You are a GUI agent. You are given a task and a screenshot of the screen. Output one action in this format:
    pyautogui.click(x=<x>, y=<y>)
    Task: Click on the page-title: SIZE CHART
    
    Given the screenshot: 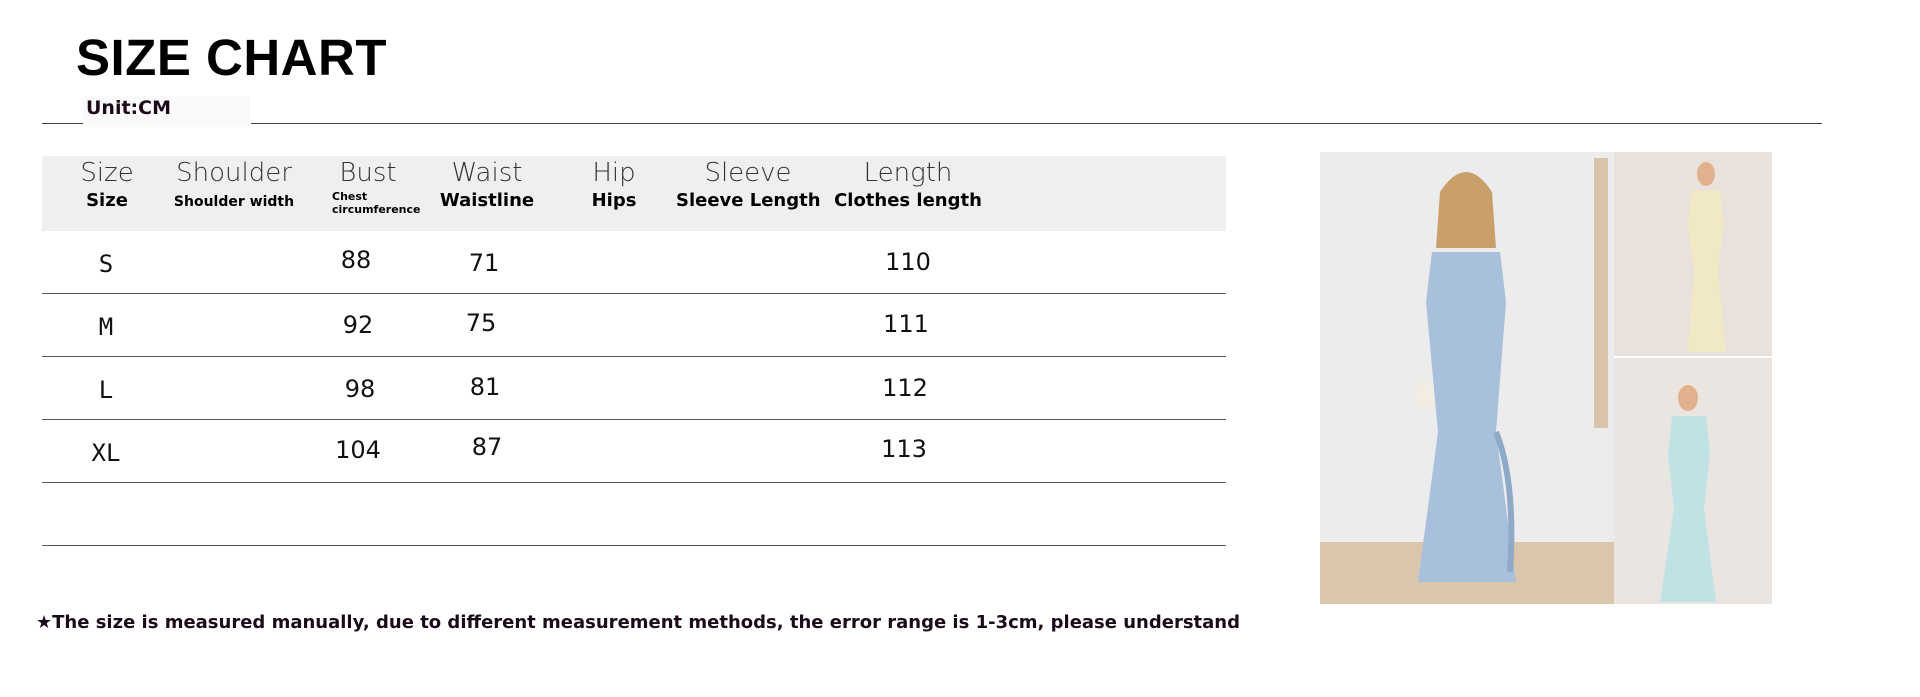 What is the action you would take?
    pyautogui.click(x=231, y=57)
    